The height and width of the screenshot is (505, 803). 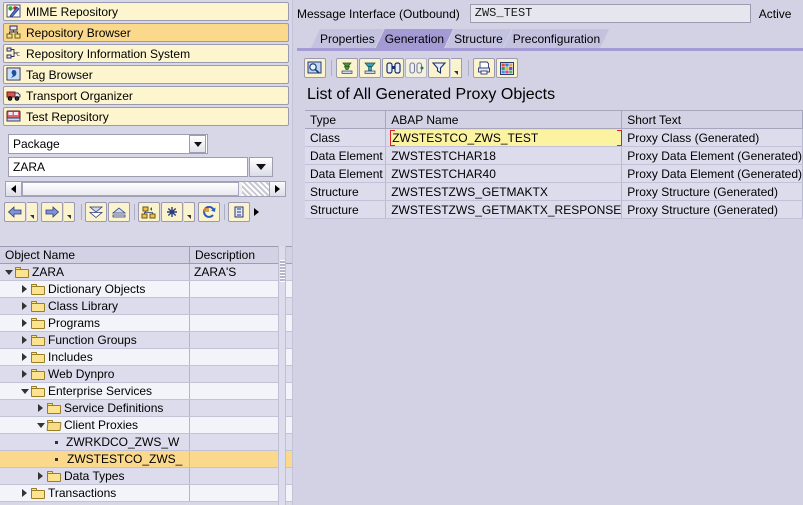 I want to click on toolbar-overflow-icon, so click(x=256, y=212).